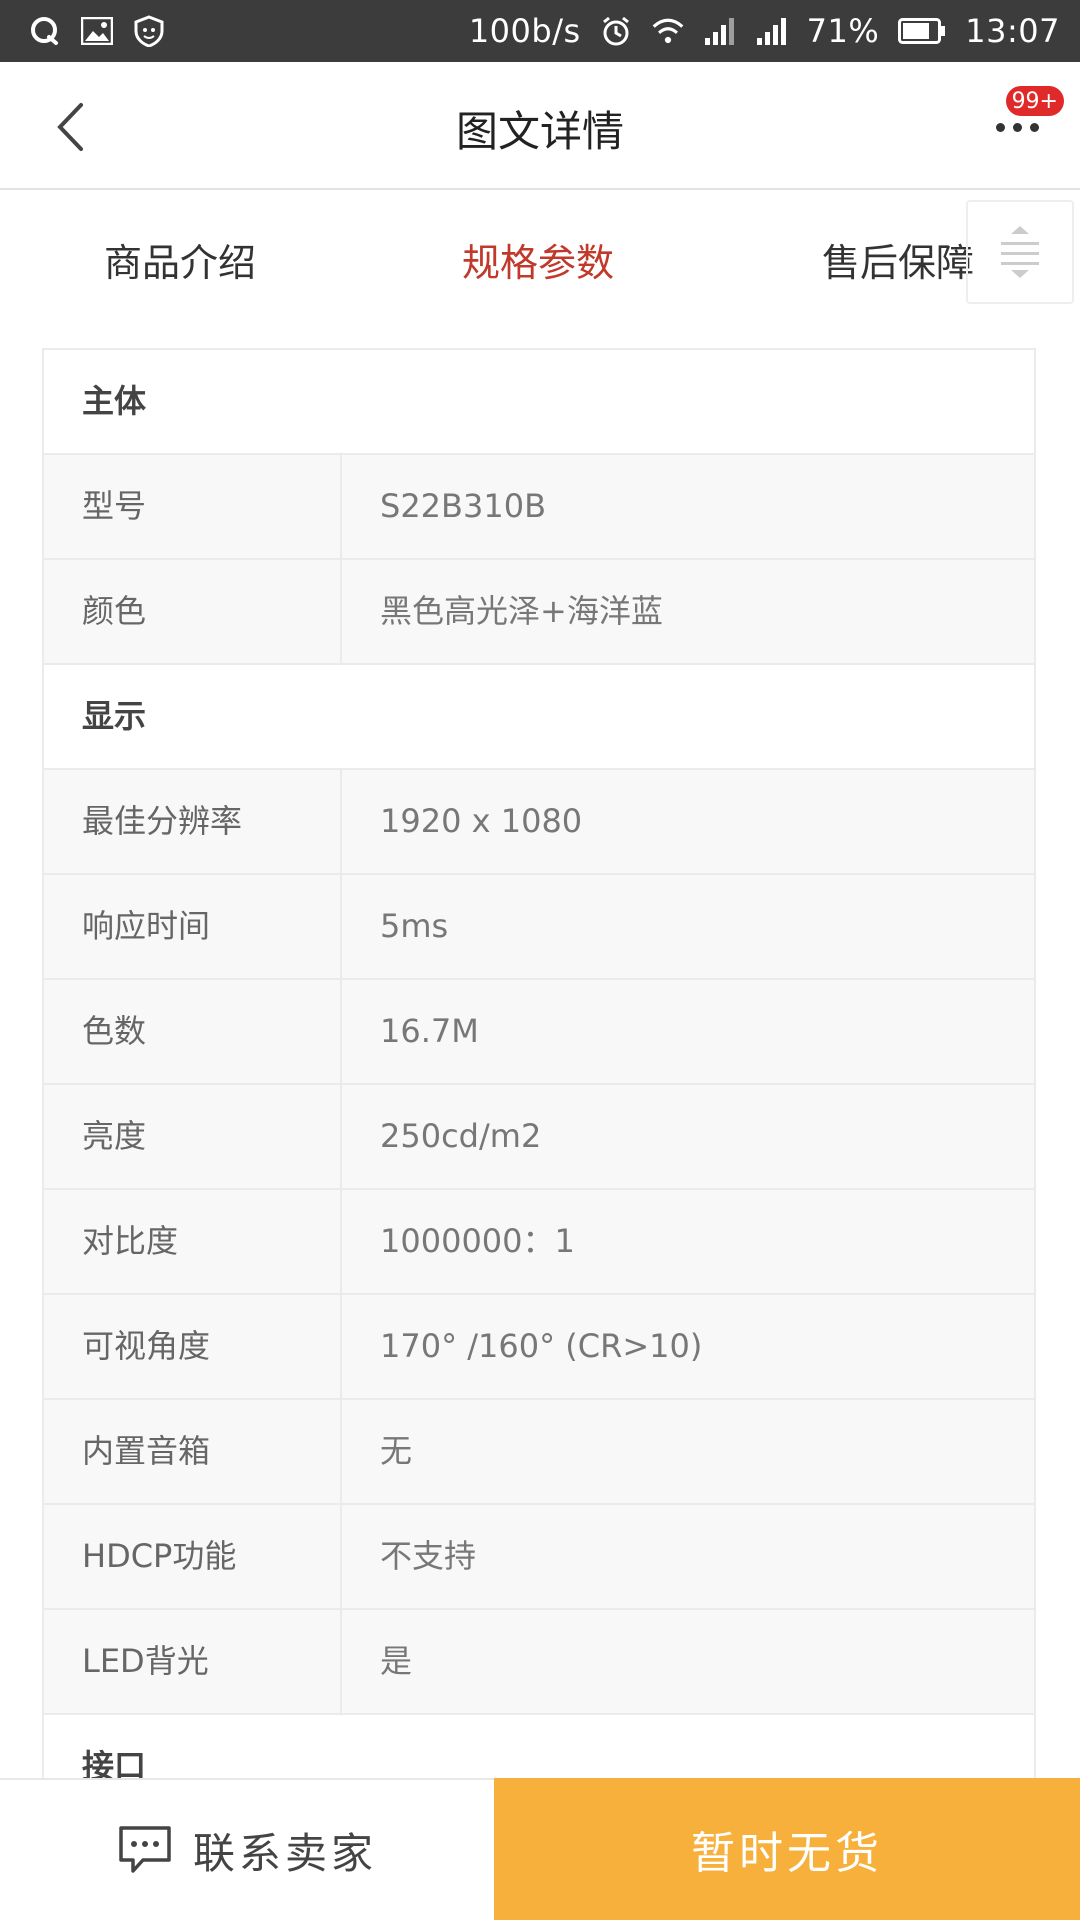 The height and width of the screenshot is (1920, 1080). Describe the element at coordinates (898, 259) in the screenshot. I see `tab-after-sales: 售后保障` at that location.